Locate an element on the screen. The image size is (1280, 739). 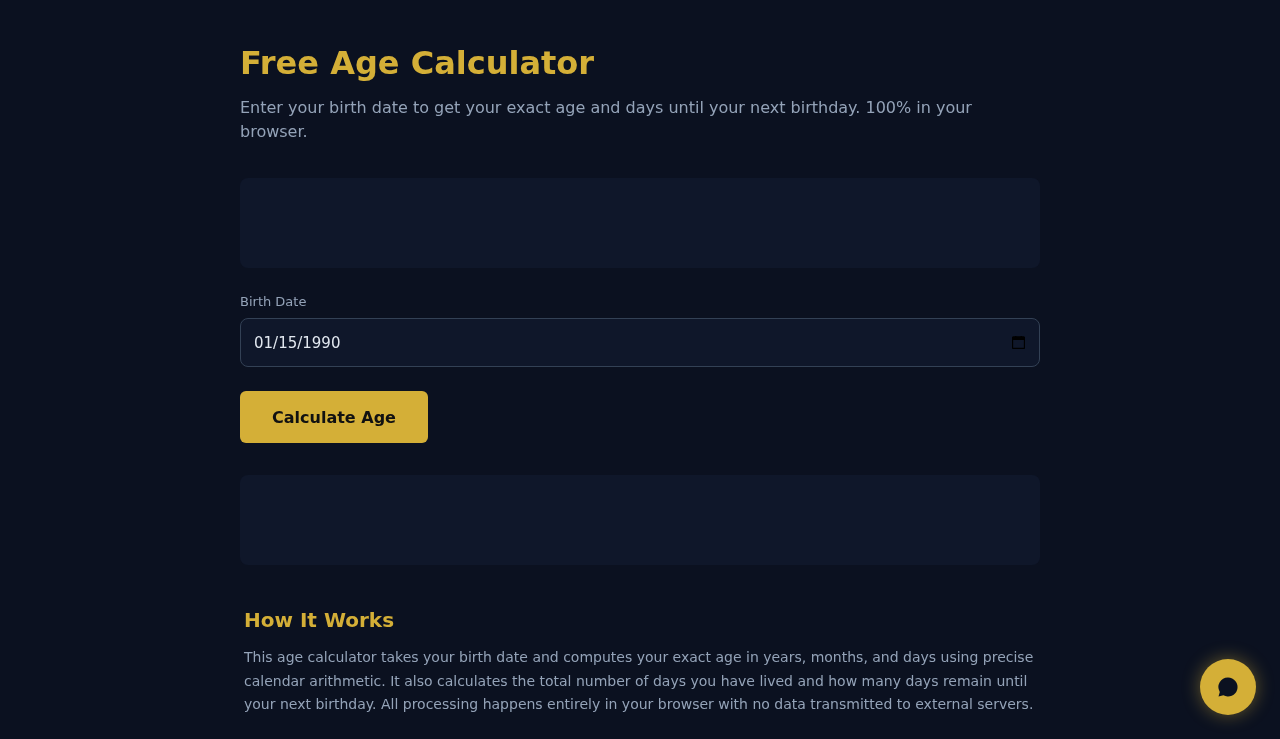
section-heading: How It Works is located at coordinates (319, 620).